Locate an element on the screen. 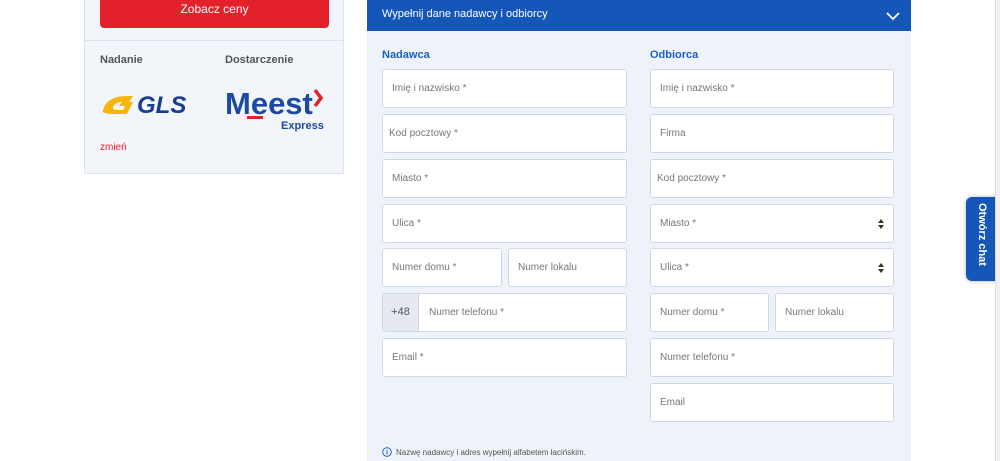 The height and width of the screenshot is (461, 1000). sender-email-placeholder: Email * is located at coordinates (408, 357).